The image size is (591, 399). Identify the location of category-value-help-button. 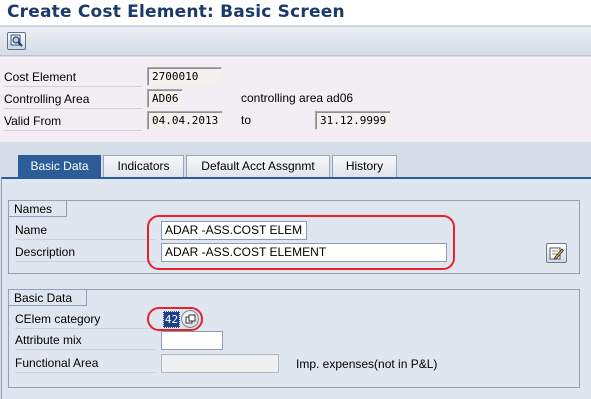
(190, 319).